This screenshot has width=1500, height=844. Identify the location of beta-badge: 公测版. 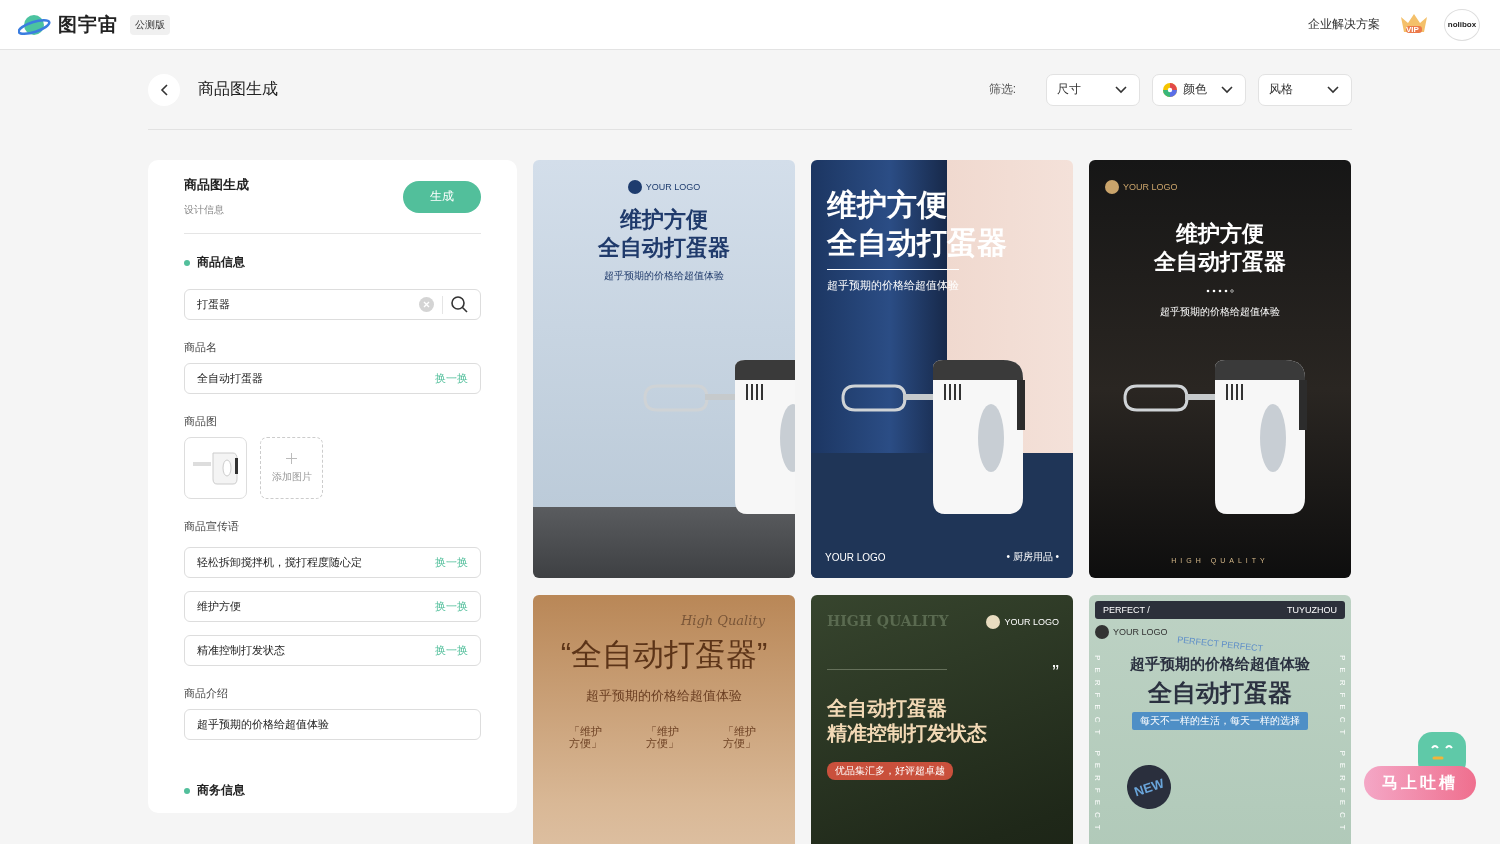
(150, 24).